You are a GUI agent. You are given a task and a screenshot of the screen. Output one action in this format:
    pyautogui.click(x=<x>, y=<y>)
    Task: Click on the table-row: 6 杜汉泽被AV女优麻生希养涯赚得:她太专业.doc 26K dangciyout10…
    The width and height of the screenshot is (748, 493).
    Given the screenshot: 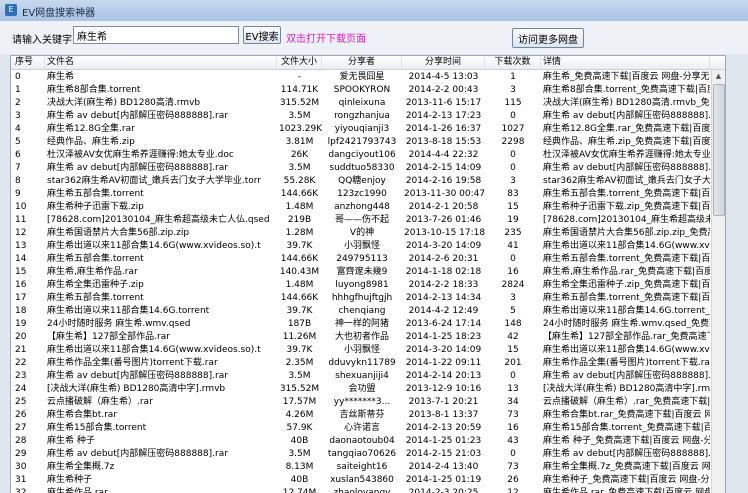 What is the action you would take?
    pyautogui.click(x=368, y=155)
    